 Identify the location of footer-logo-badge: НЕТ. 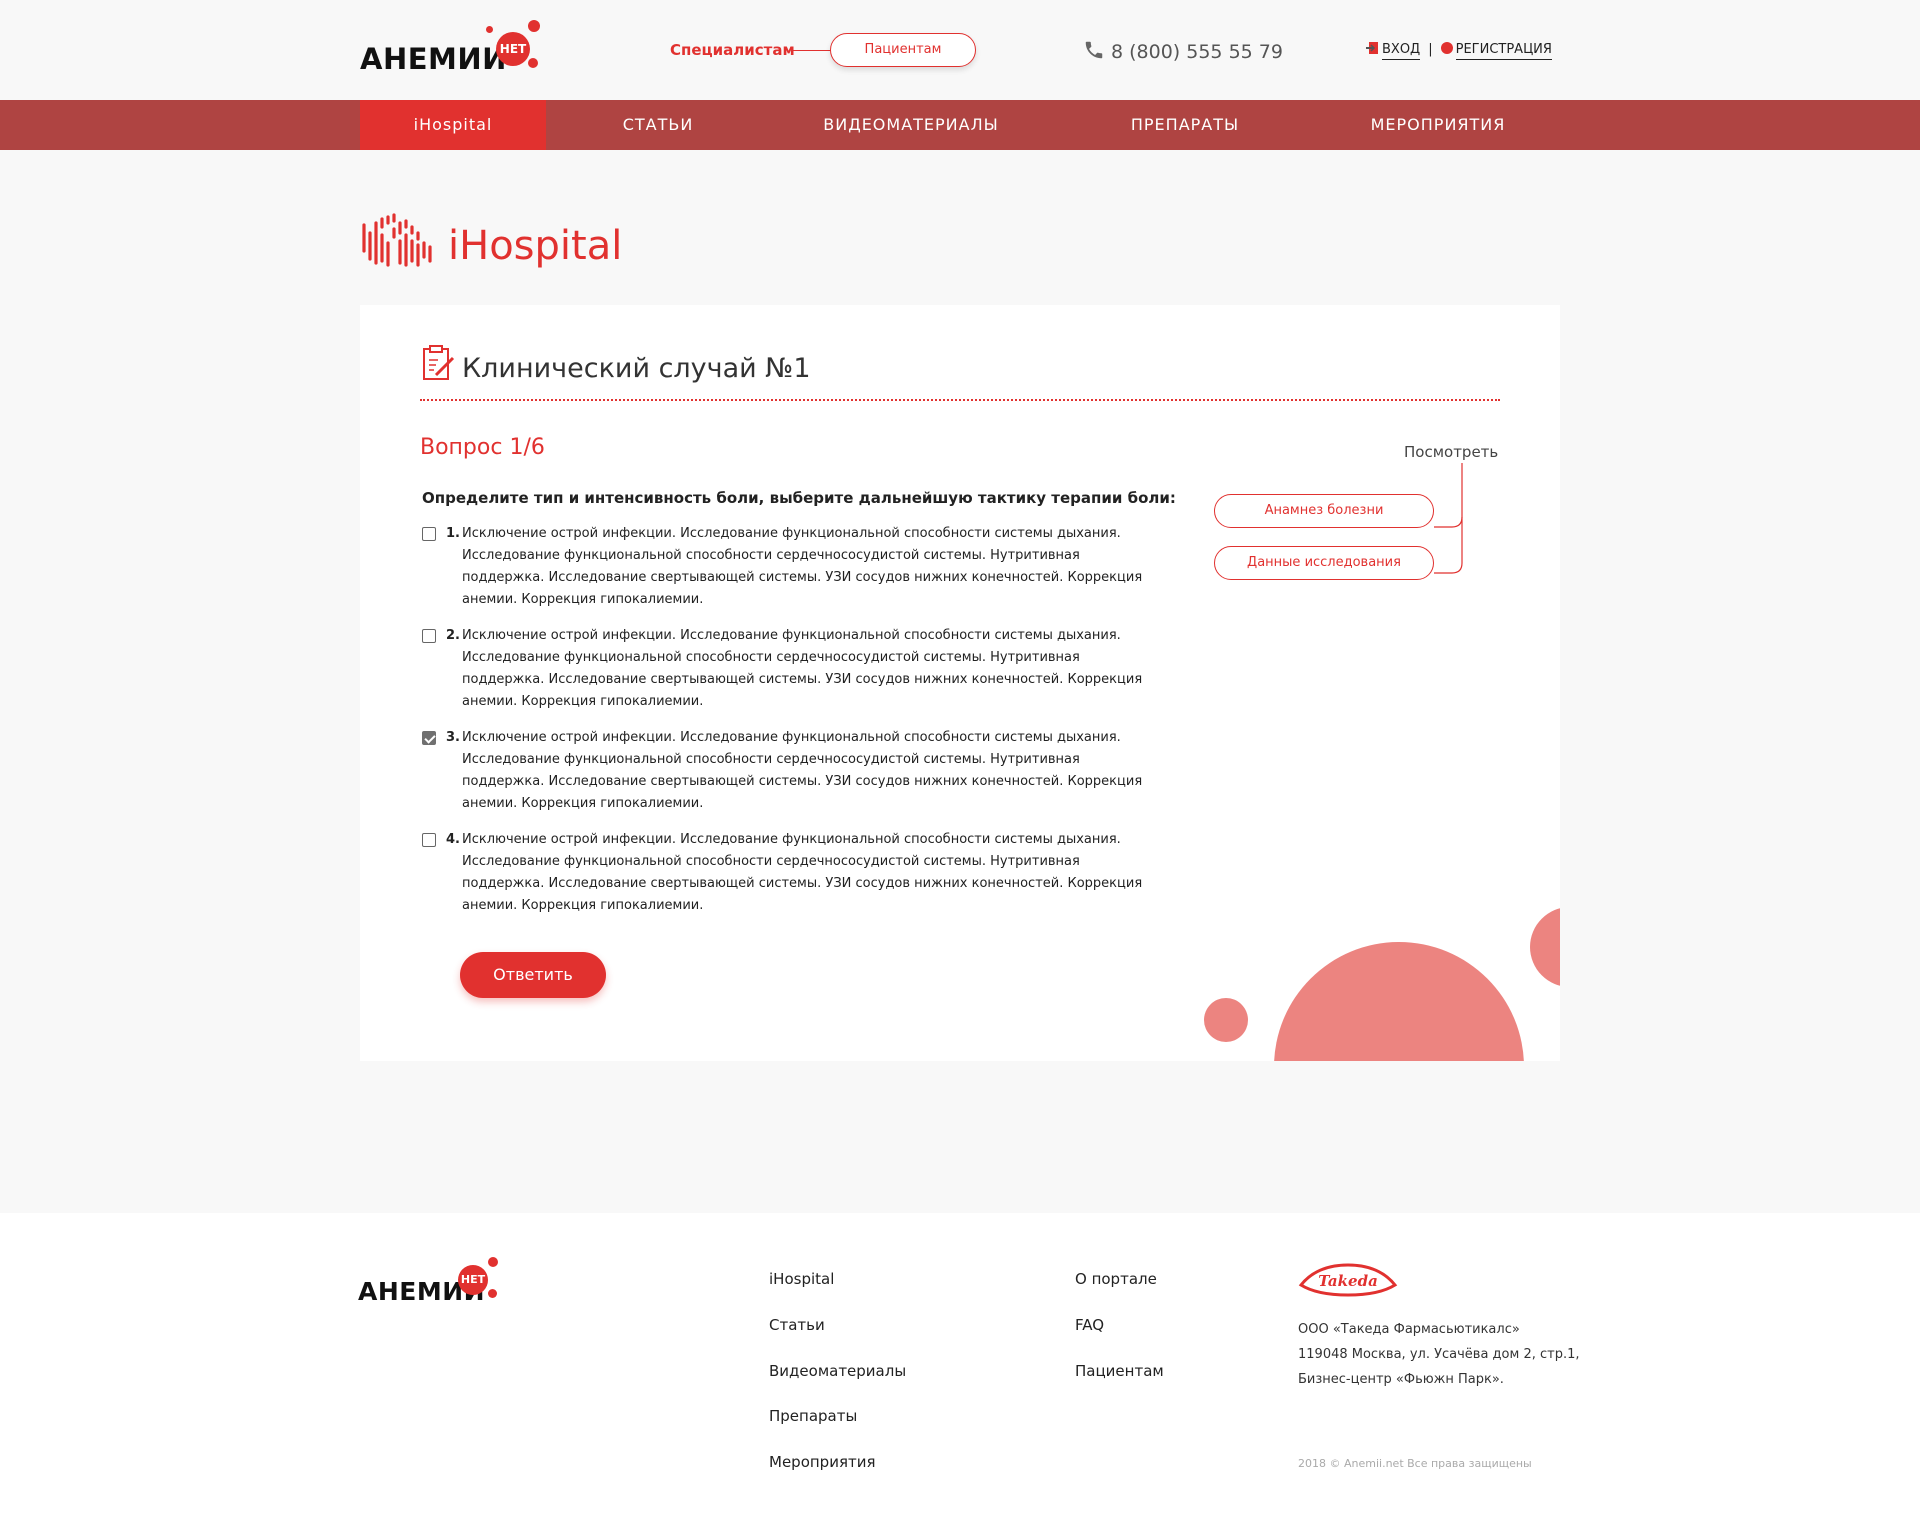
(473, 1280).